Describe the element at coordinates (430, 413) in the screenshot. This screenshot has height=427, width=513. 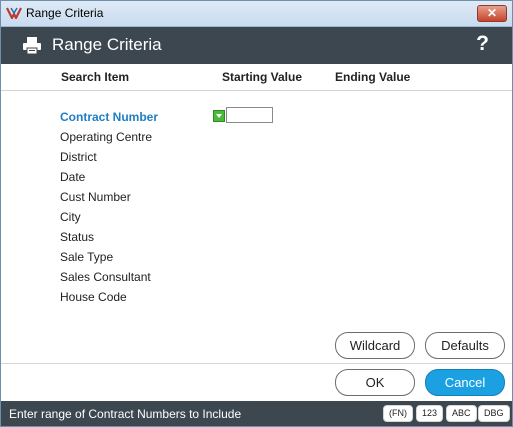
I see `status-tag-123: 123` at that location.